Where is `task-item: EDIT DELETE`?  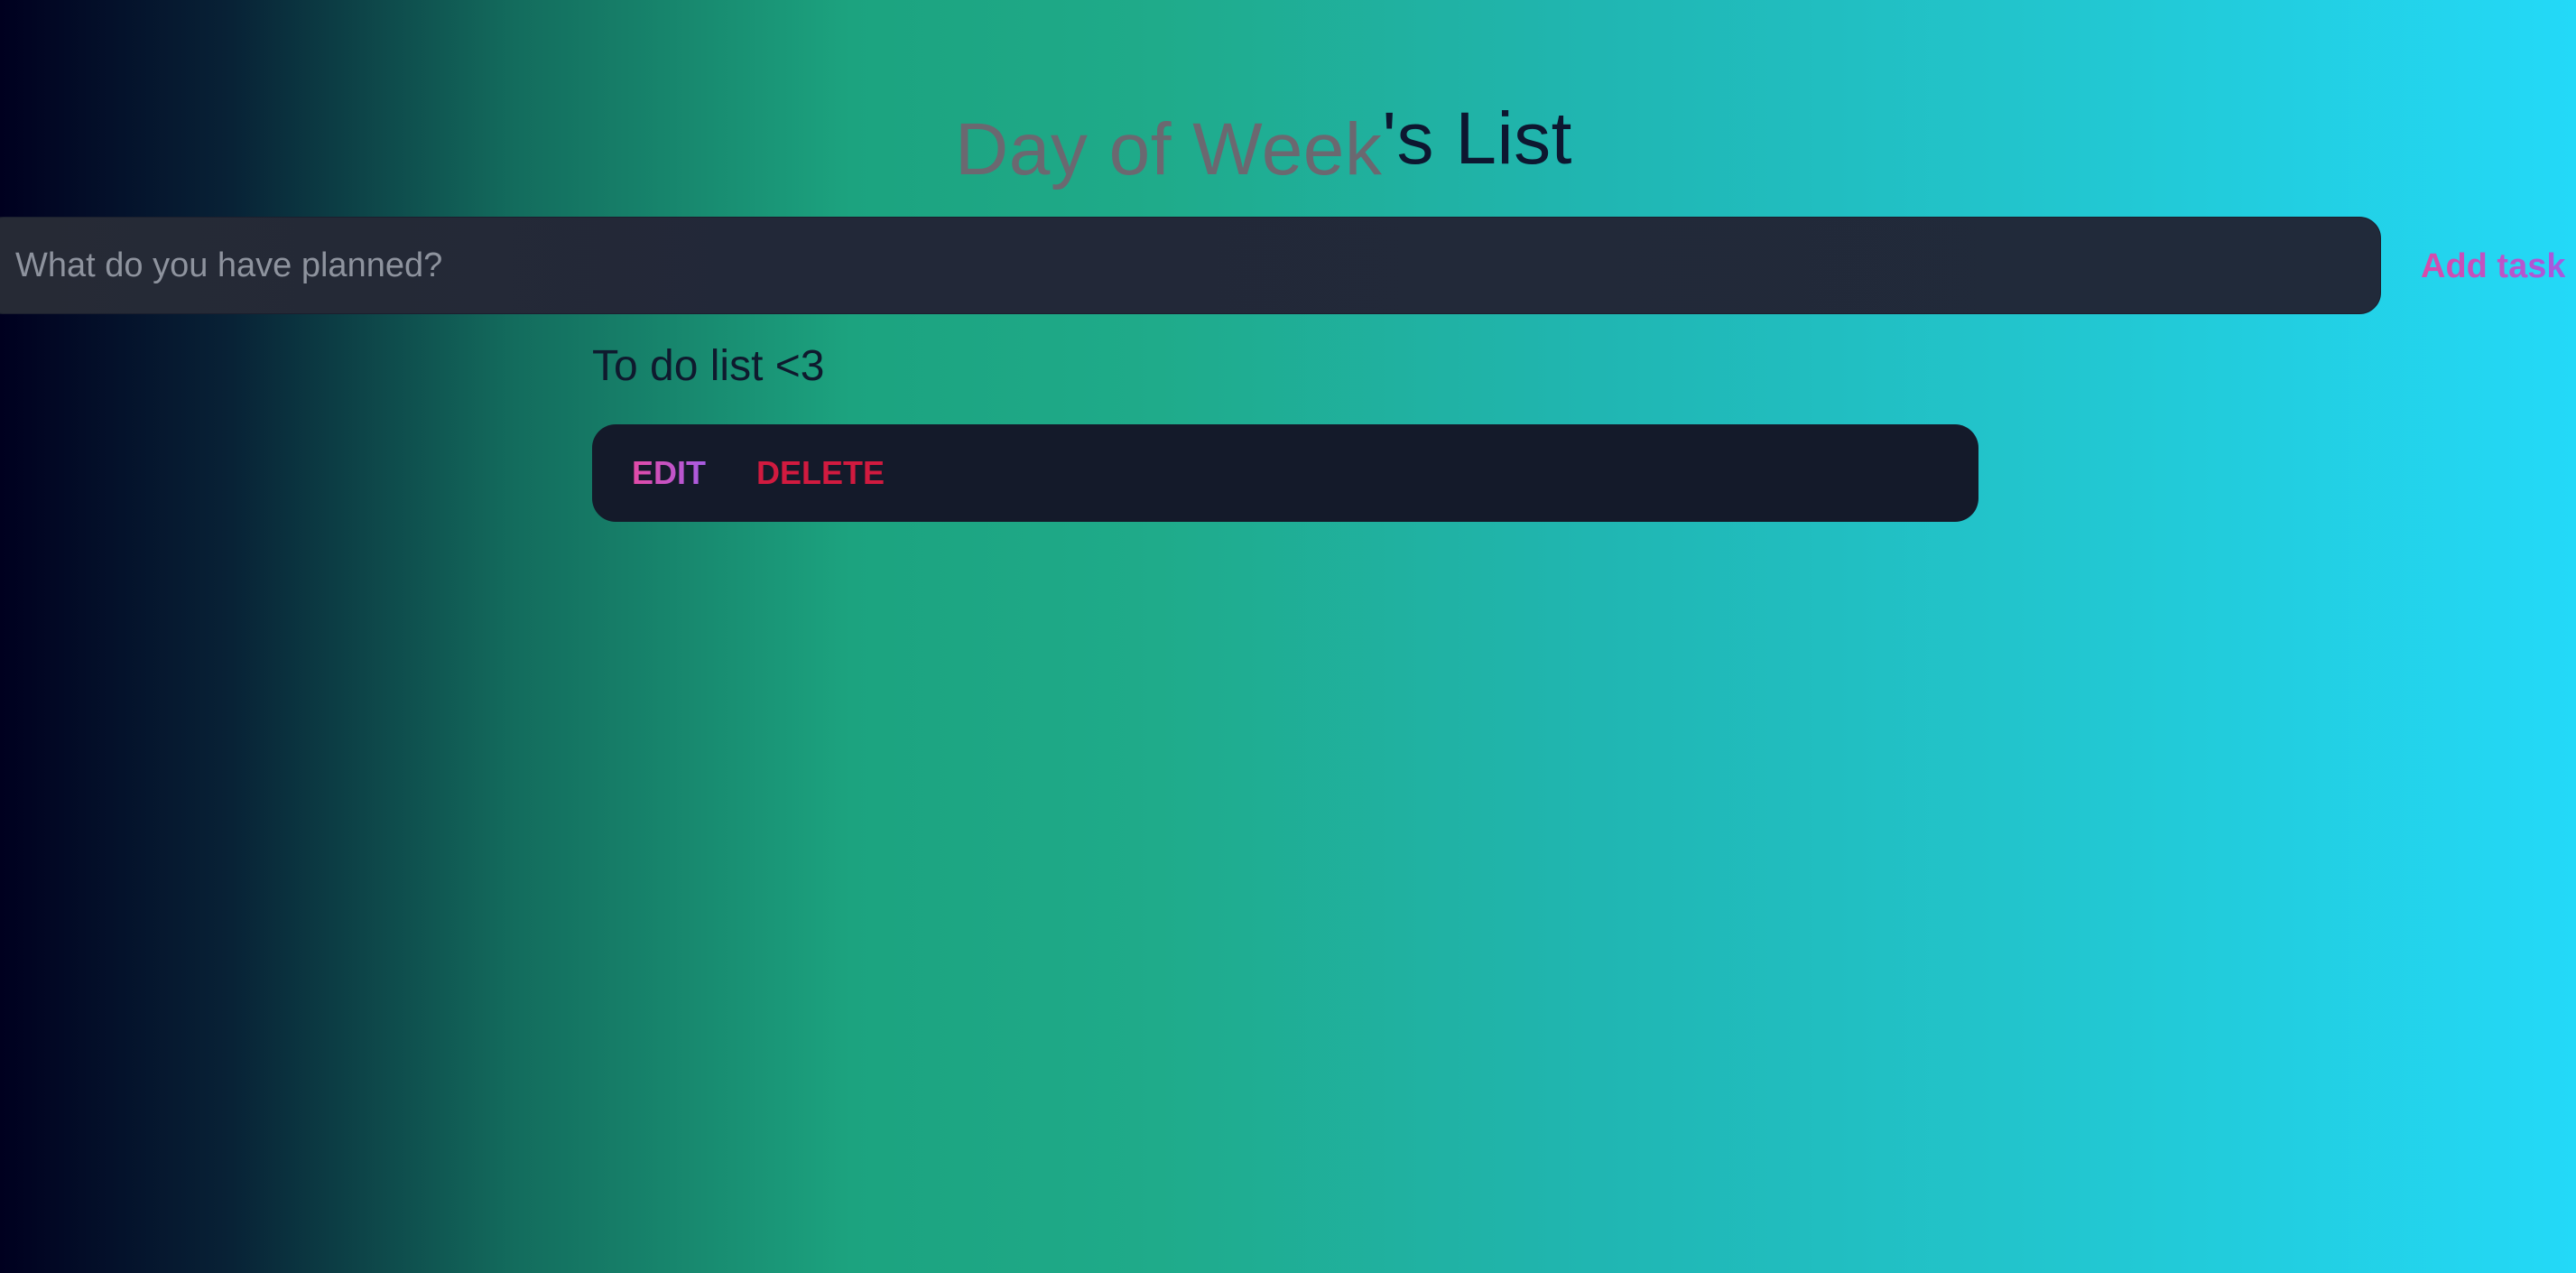
task-item: EDIT DELETE is located at coordinates (1285, 473).